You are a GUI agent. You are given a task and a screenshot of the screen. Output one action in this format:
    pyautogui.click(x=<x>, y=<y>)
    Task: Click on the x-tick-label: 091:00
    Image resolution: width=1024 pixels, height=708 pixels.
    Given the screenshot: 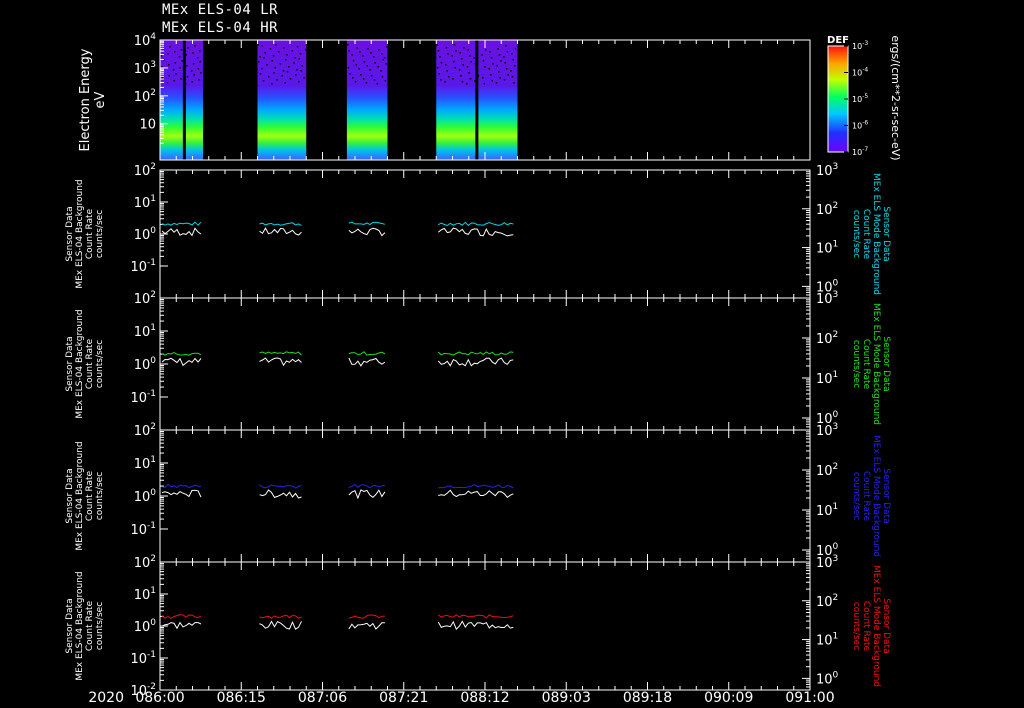 What is the action you would take?
    pyautogui.click(x=809, y=698)
    